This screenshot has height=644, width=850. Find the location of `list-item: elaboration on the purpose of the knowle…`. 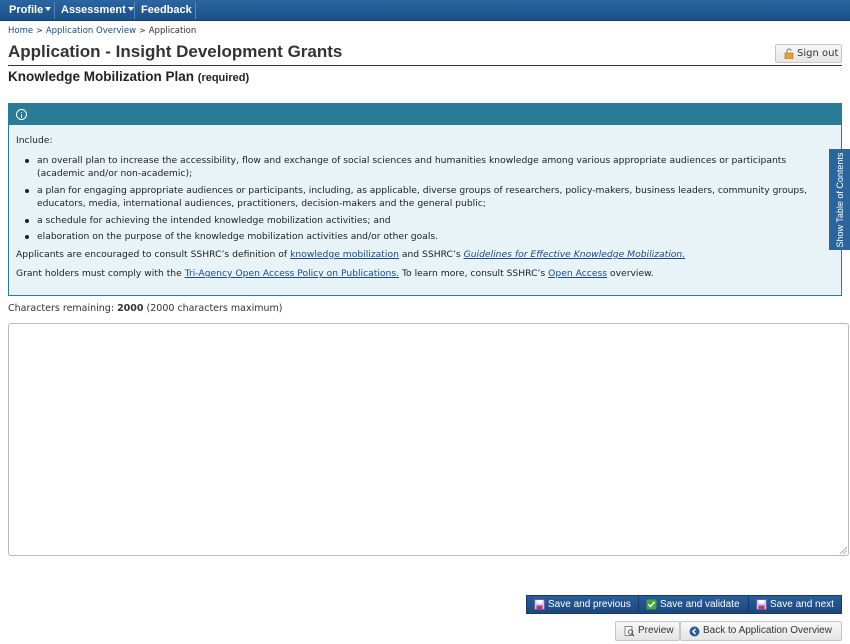

list-item: elaboration on the purpose of the knowle… is located at coordinates (428, 237).